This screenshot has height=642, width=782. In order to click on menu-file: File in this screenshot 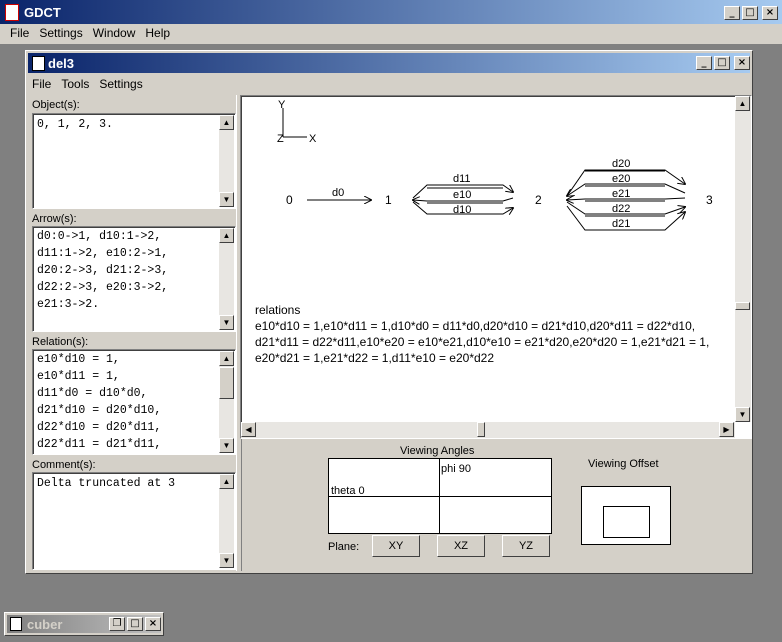, I will do `click(19, 33)`.